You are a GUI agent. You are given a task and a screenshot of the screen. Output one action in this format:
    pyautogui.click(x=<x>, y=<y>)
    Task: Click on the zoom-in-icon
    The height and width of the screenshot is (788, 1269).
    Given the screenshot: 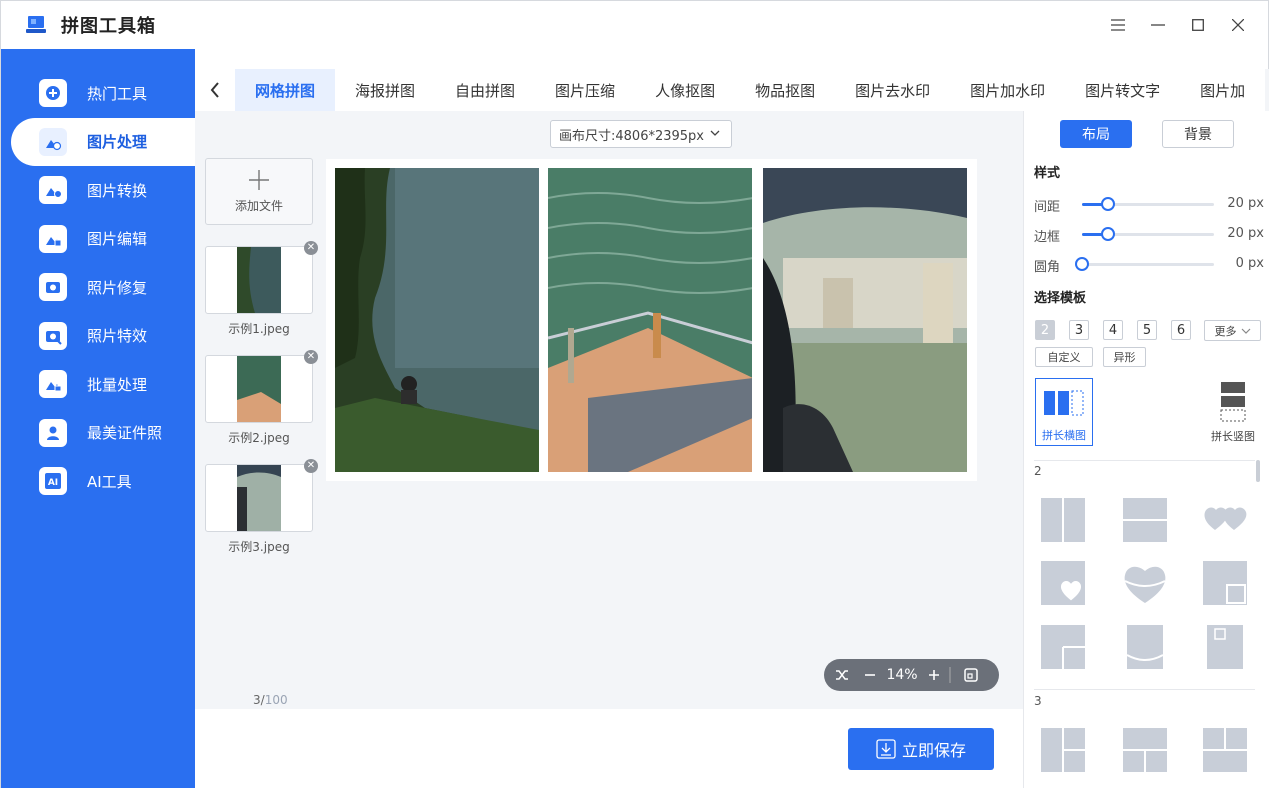 What is the action you would take?
    pyautogui.click(x=934, y=675)
    